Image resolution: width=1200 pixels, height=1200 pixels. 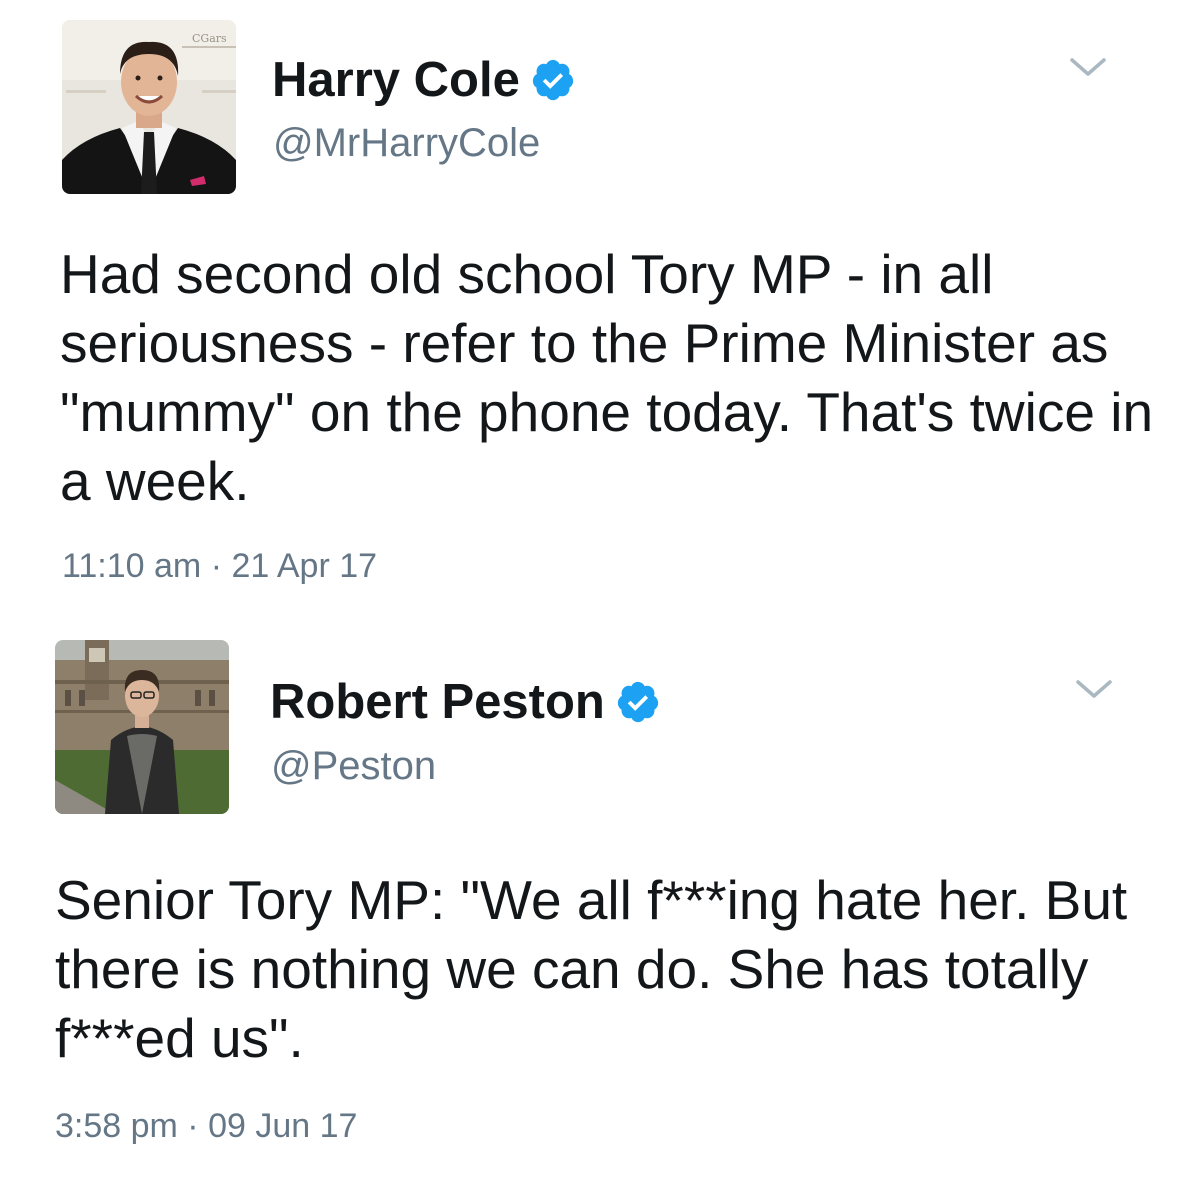 I want to click on tweet-time: 3:58 pm, so click(x=116, y=1126).